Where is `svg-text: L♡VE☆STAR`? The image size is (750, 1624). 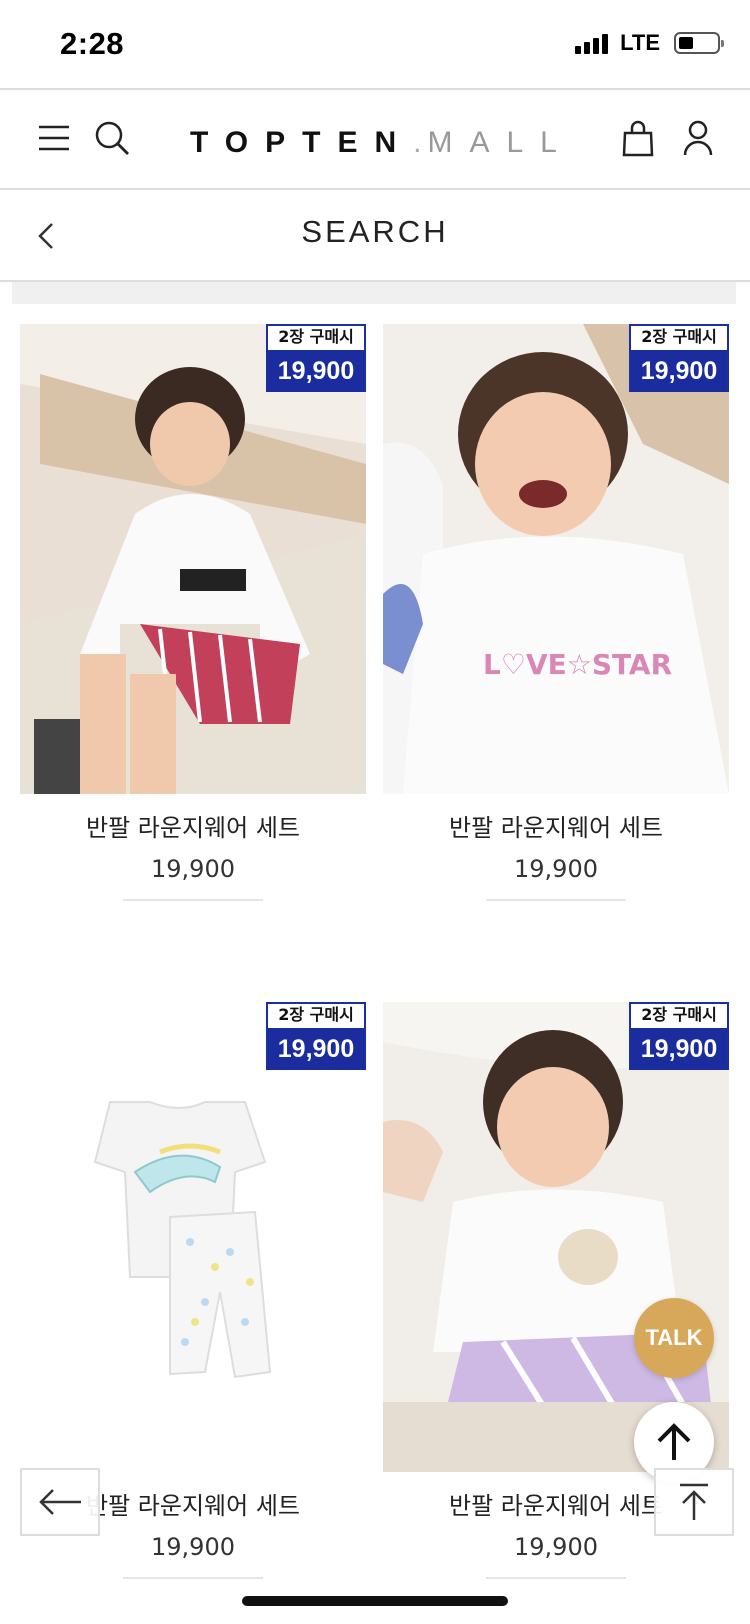
svg-text: L♡VE☆STAR is located at coordinates (577, 664).